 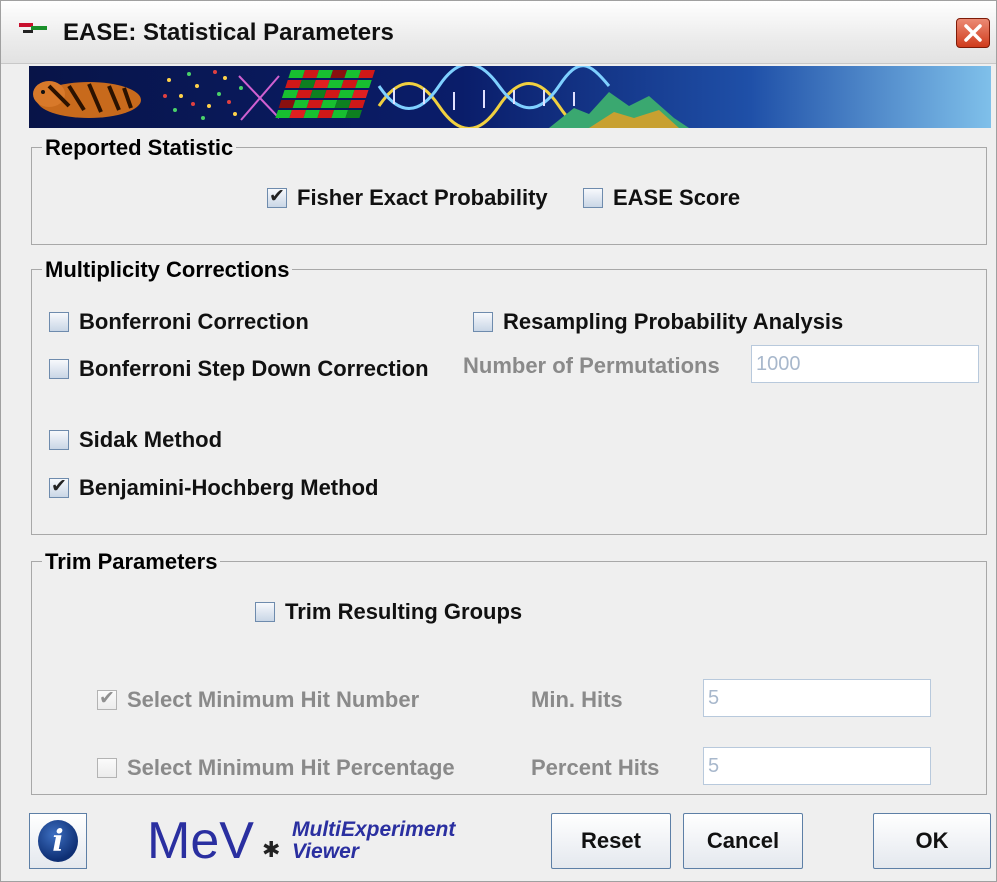 I want to click on ease-score-checkbox: EASE Score, so click(x=661, y=198).